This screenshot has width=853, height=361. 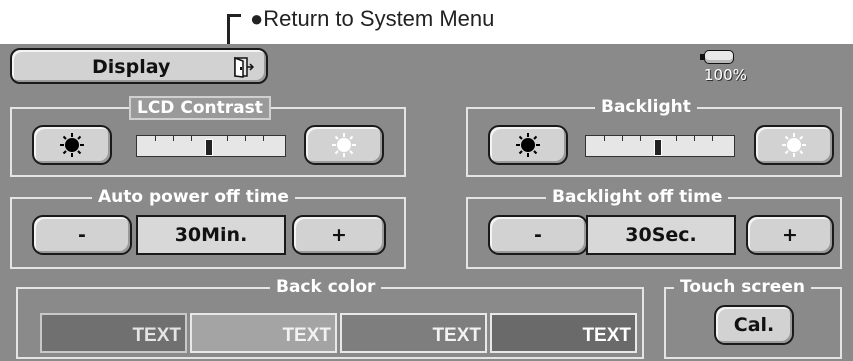 What do you see at coordinates (211, 235) in the screenshot?
I see `auto-power-off-value: 30Min.` at bounding box center [211, 235].